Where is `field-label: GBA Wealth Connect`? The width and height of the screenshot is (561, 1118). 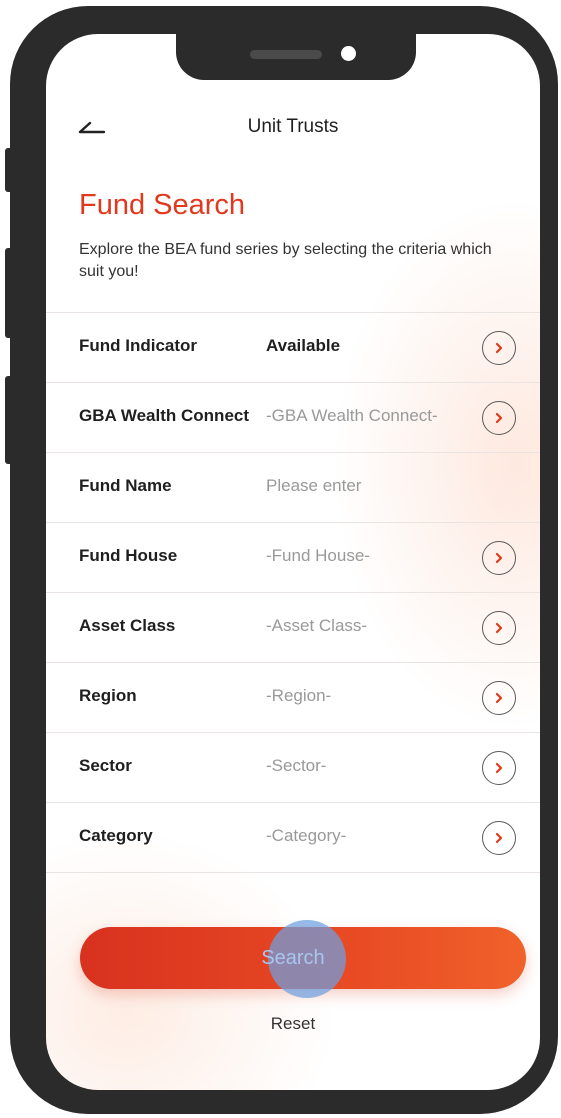 field-label: GBA Wealth Connect is located at coordinates (164, 415).